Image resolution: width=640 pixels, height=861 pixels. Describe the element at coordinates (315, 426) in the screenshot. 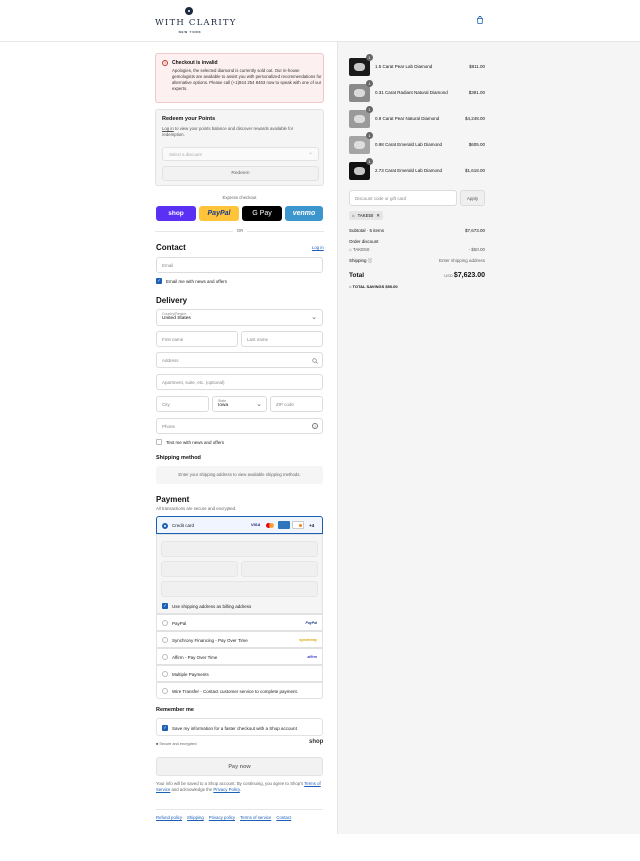

I see `help-icon: ?` at that location.